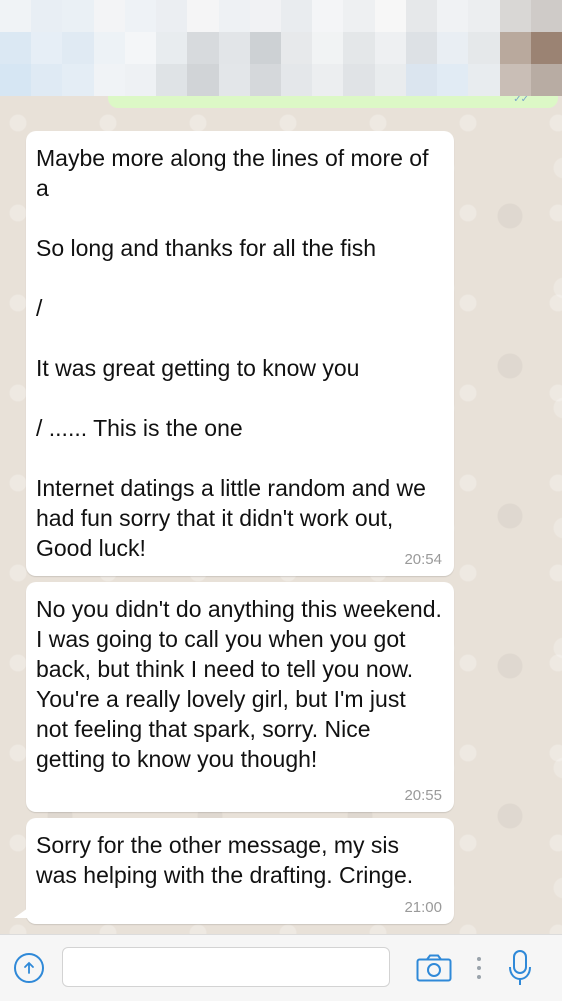 The image size is (562, 1001). What do you see at coordinates (21, 913) in the screenshot?
I see `bubble-tail` at bounding box center [21, 913].